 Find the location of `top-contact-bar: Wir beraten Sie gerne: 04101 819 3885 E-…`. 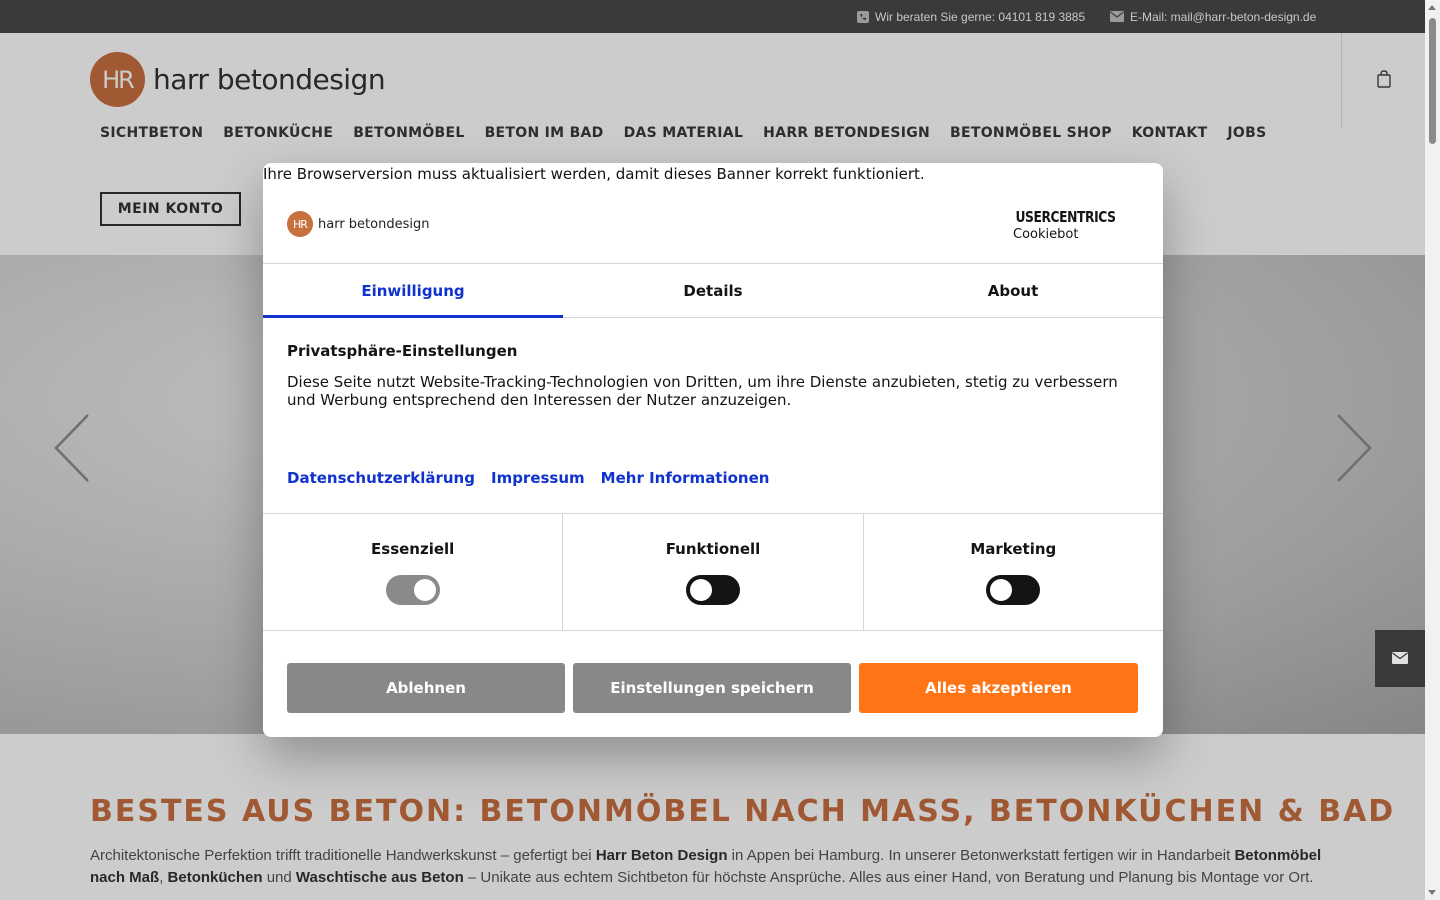

top-contact-bar: Wir beraten Sie gerne: 04101 819 3885 E-… is located at coordinates (712, 16).